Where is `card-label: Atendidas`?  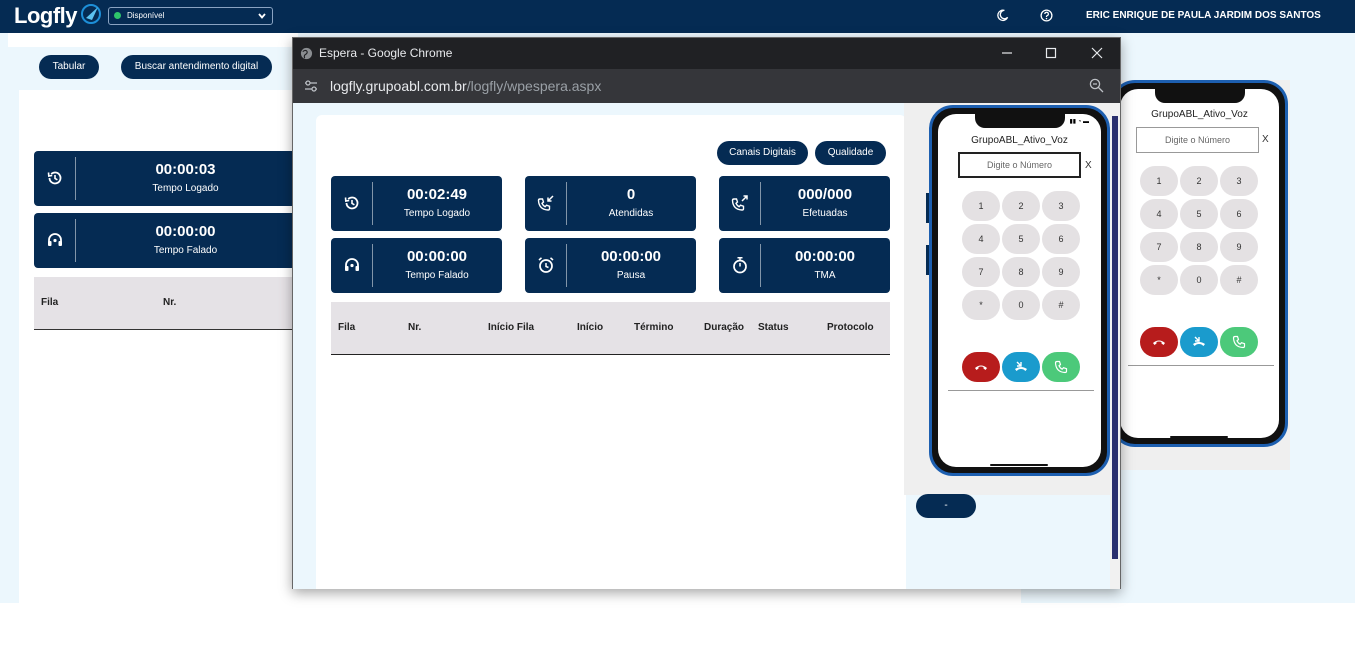
card-label: Atendidas is located at coordinates (631, 213).